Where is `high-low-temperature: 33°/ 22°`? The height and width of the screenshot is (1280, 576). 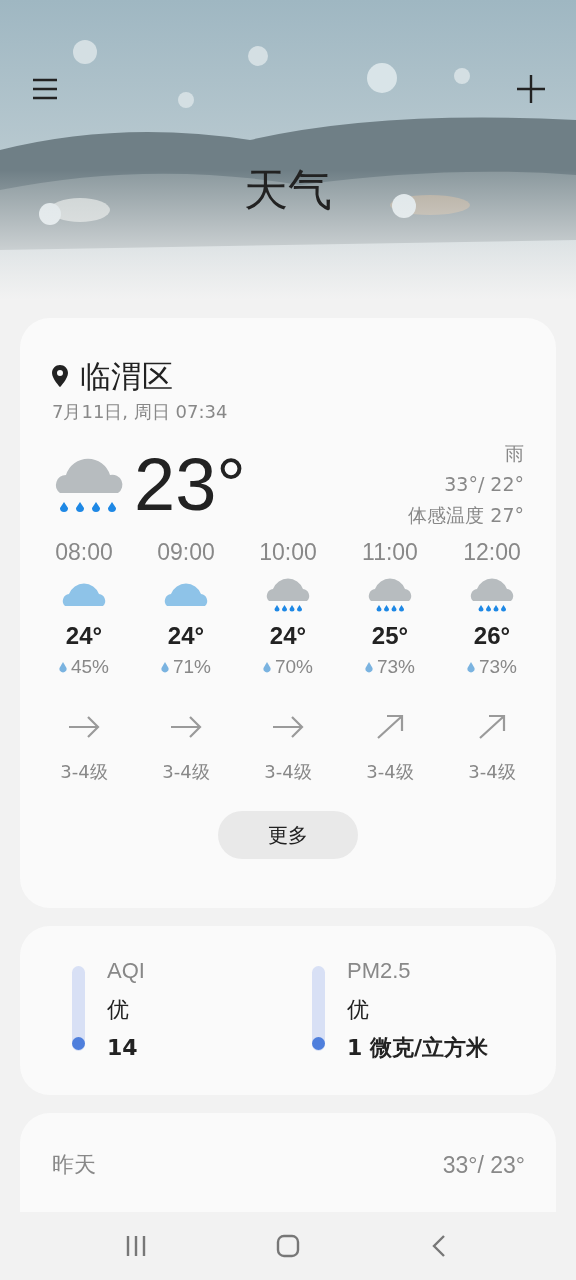 high-low-temperature: 33°/ 22° is located at coordinates (484, 484).